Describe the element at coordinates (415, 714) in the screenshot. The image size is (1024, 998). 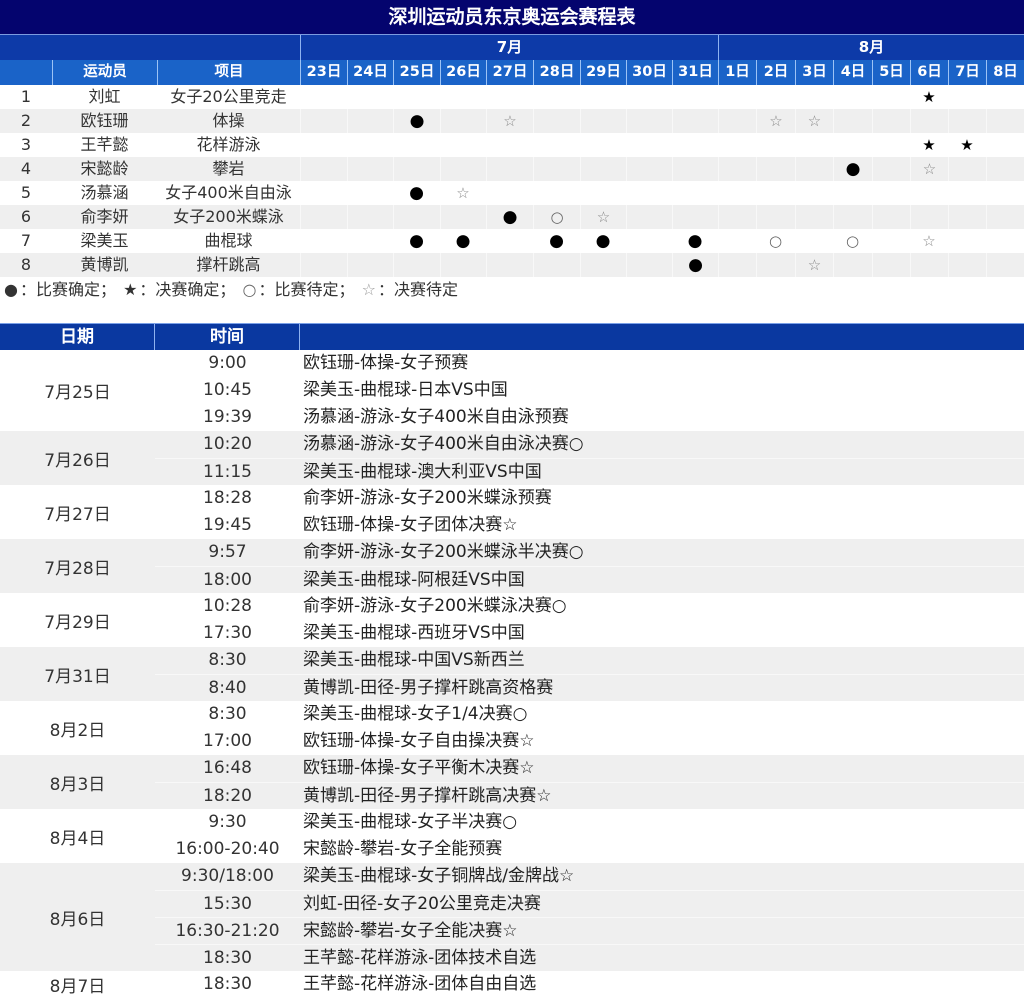
I see `schedule-event: 梁美玉-曲棍球-女子1/4决赛○` at that location.